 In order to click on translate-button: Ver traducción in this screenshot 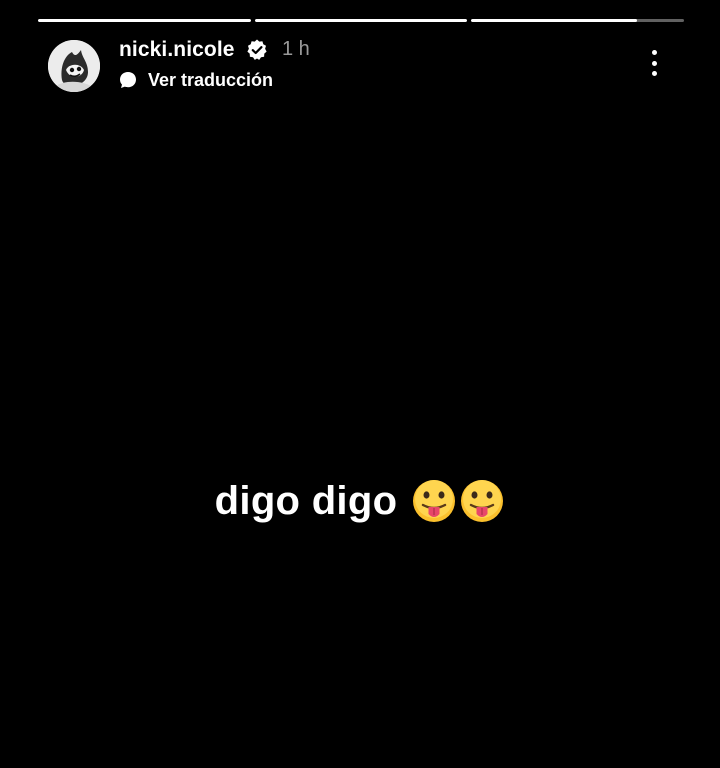, I will do `click(196, 80)`.